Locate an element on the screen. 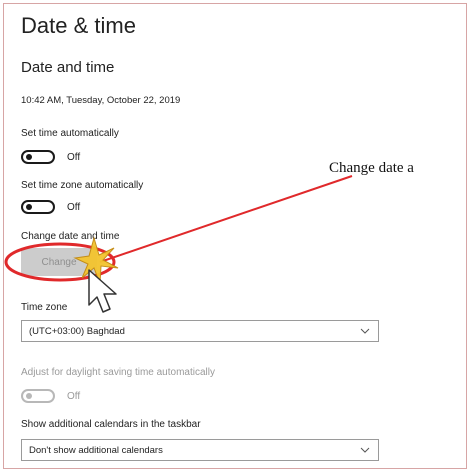 The image size is (472, 474). callout-arrow is located at coordinates (226, 219).